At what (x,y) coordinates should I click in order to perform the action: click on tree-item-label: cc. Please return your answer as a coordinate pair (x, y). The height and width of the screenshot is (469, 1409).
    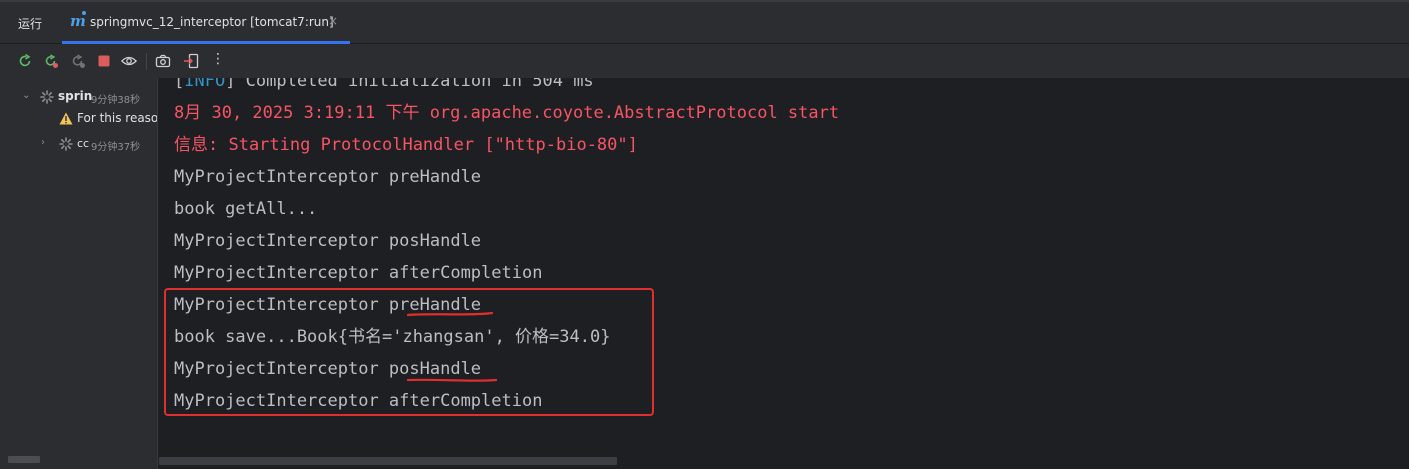
    Looking at the image, I should click on (83, 143).